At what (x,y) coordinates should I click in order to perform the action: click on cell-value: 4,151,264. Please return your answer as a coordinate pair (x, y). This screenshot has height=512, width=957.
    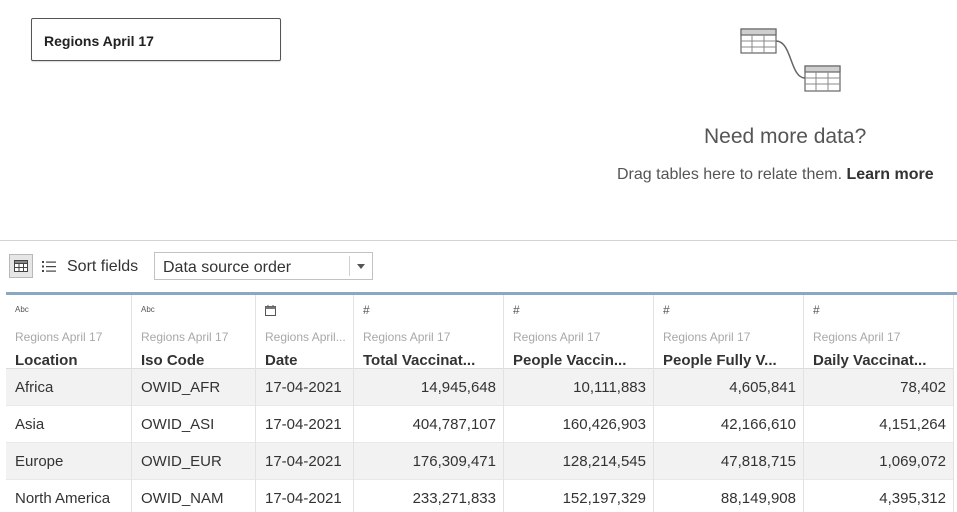
    Looking at the image, I should click on (912, 424).